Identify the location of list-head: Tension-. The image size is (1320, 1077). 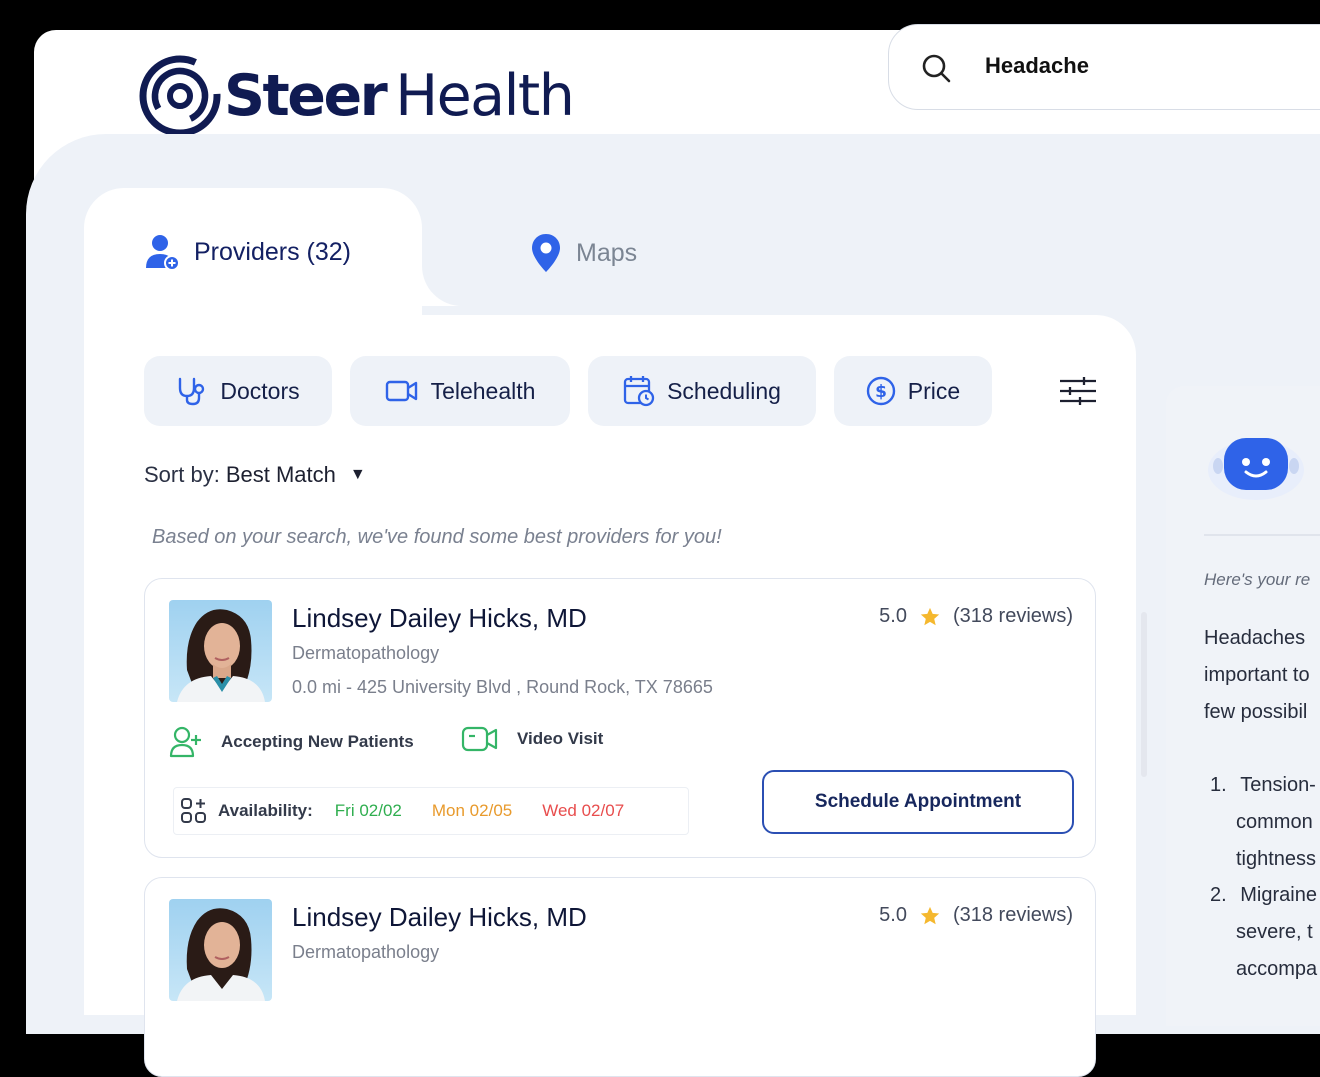
(1278, 785).